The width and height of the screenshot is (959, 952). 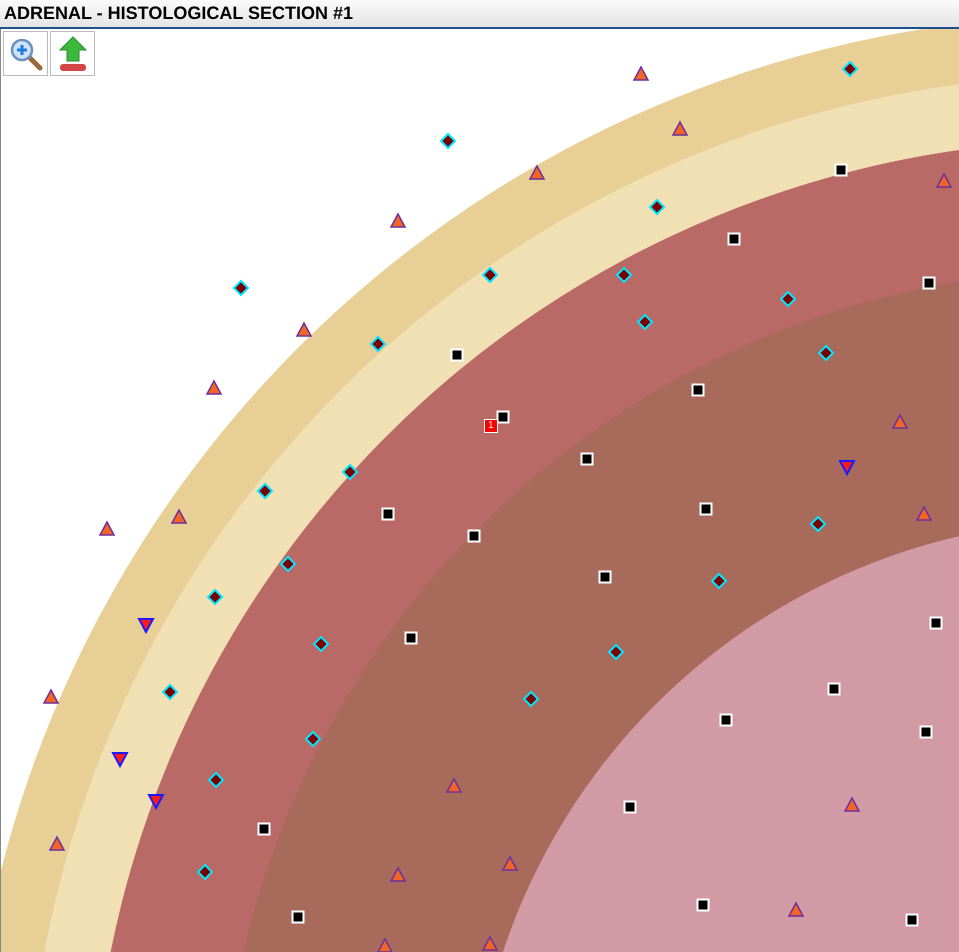 I want to click on window-title: ADRENAL - HISTOLOGICAL SECTION #1, so click(x=179, y=13).